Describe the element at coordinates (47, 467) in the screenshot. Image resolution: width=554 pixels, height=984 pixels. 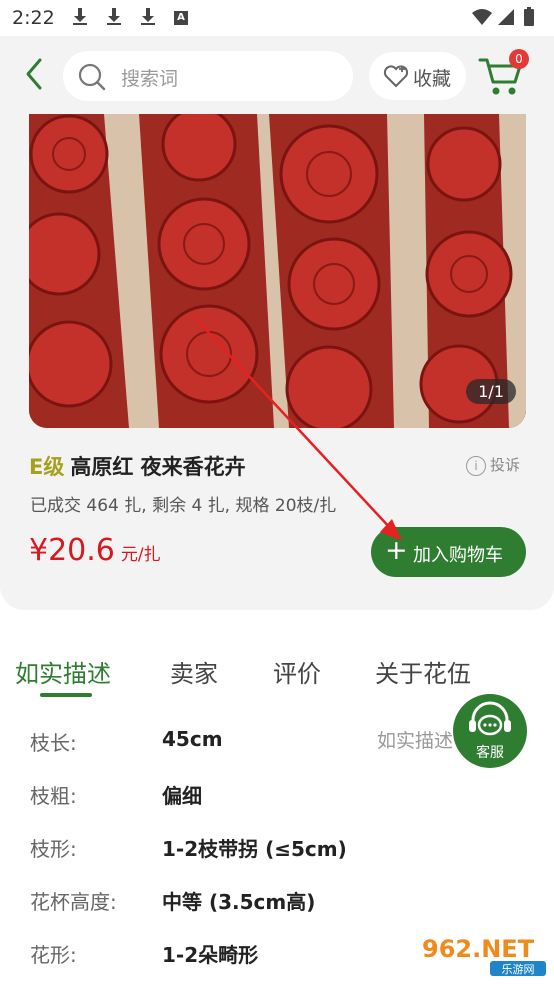
I see `grade-label: E级` at that location.